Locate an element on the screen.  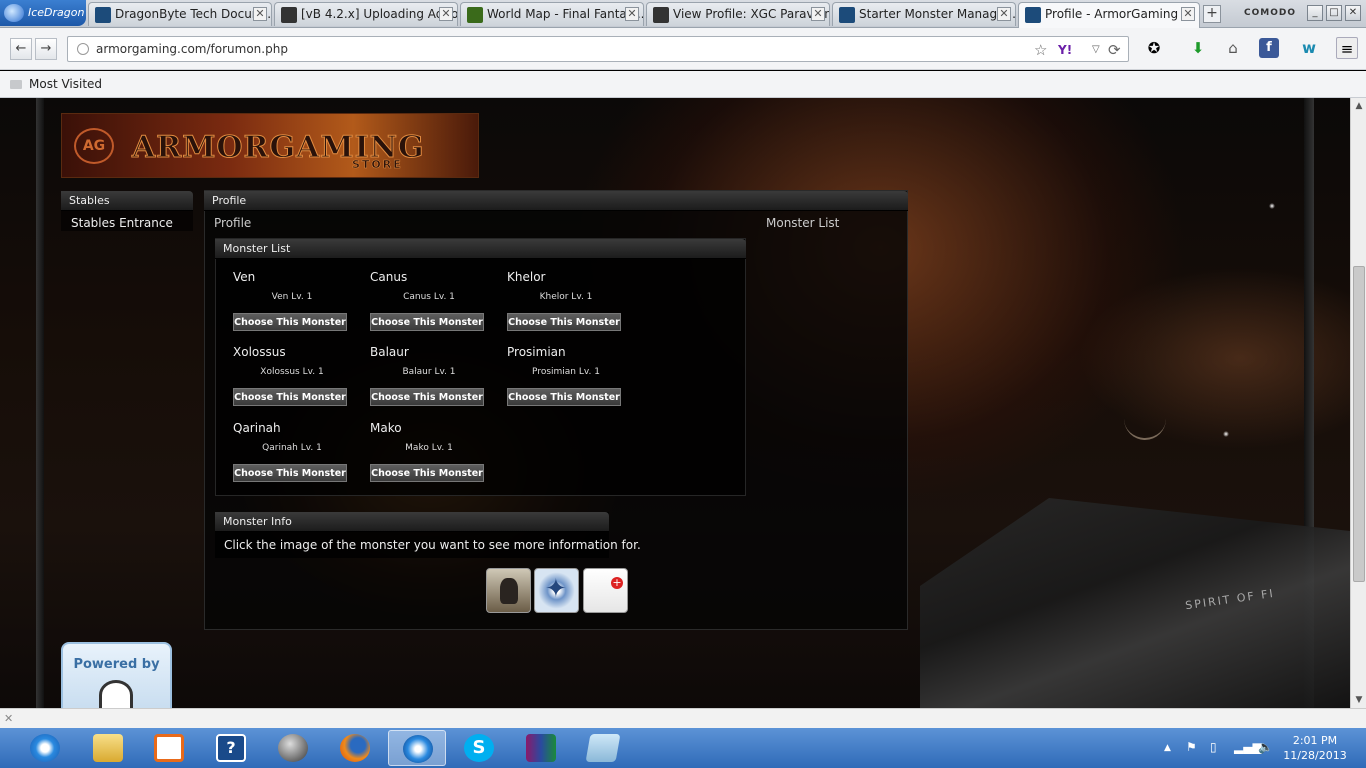
close-statusbar-icon: ✕ is located at coordinates (8, 718).